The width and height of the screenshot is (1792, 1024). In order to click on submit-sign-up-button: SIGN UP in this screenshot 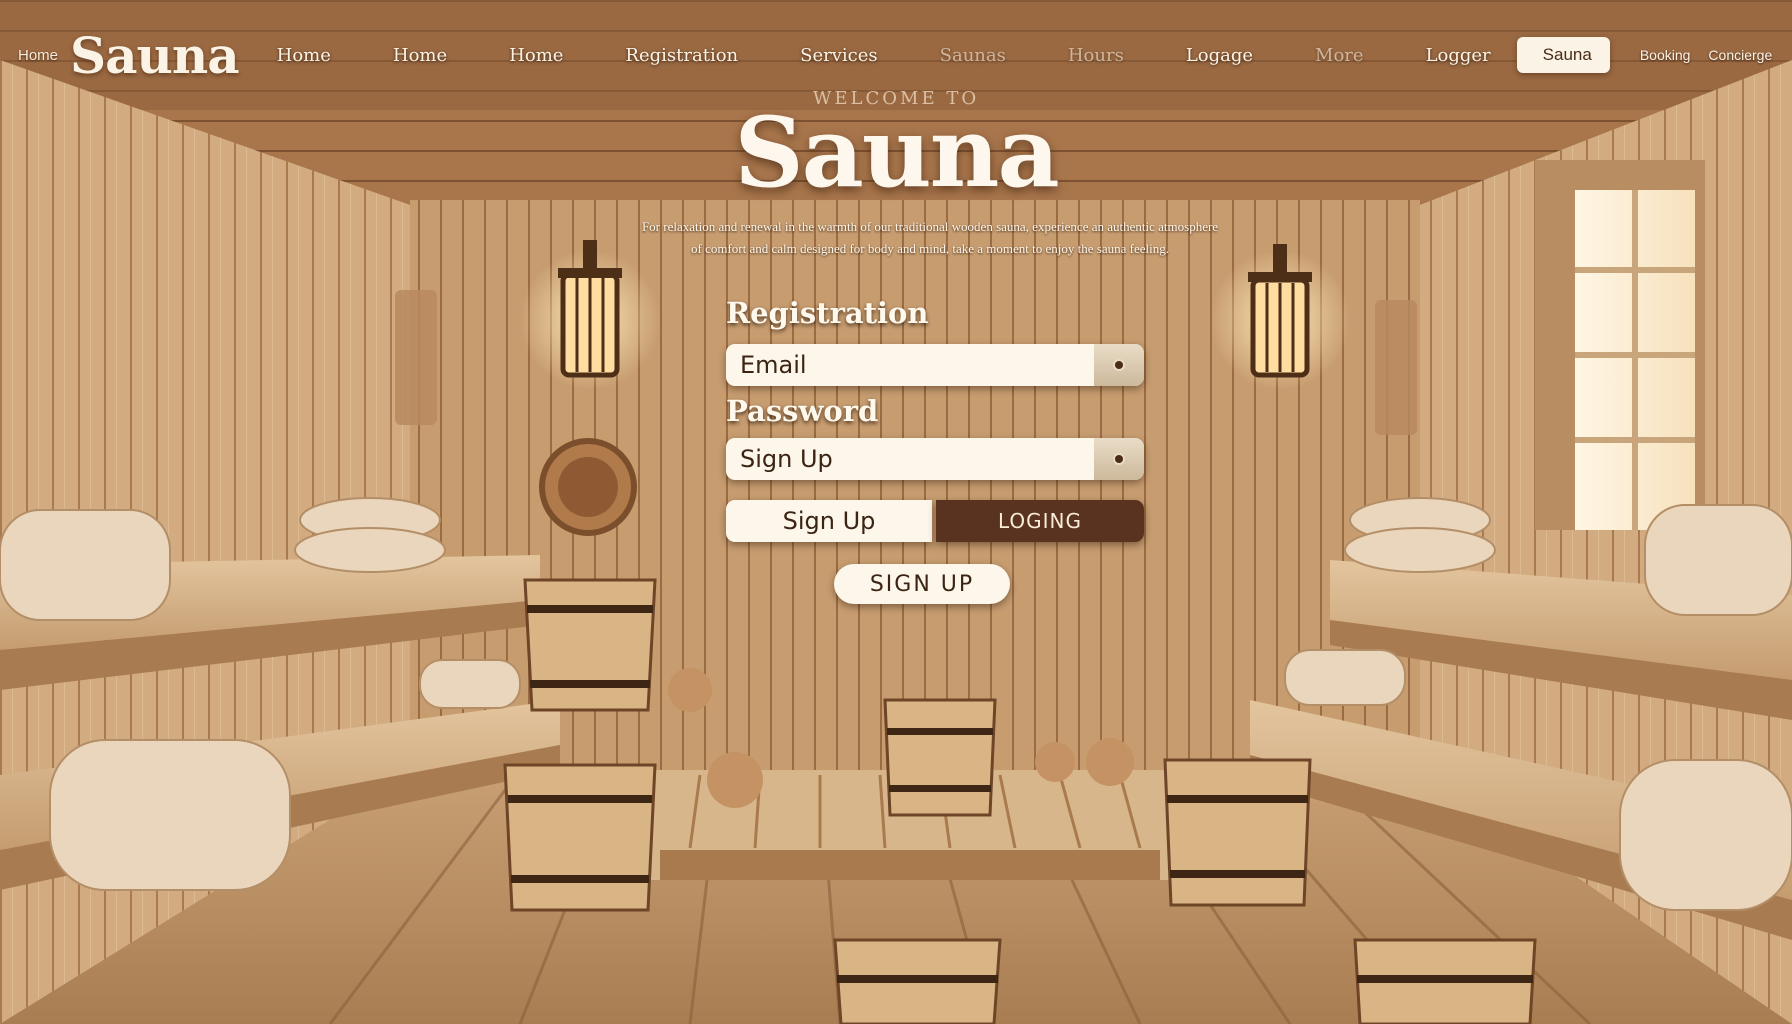, I will do `click(922, 584)`.